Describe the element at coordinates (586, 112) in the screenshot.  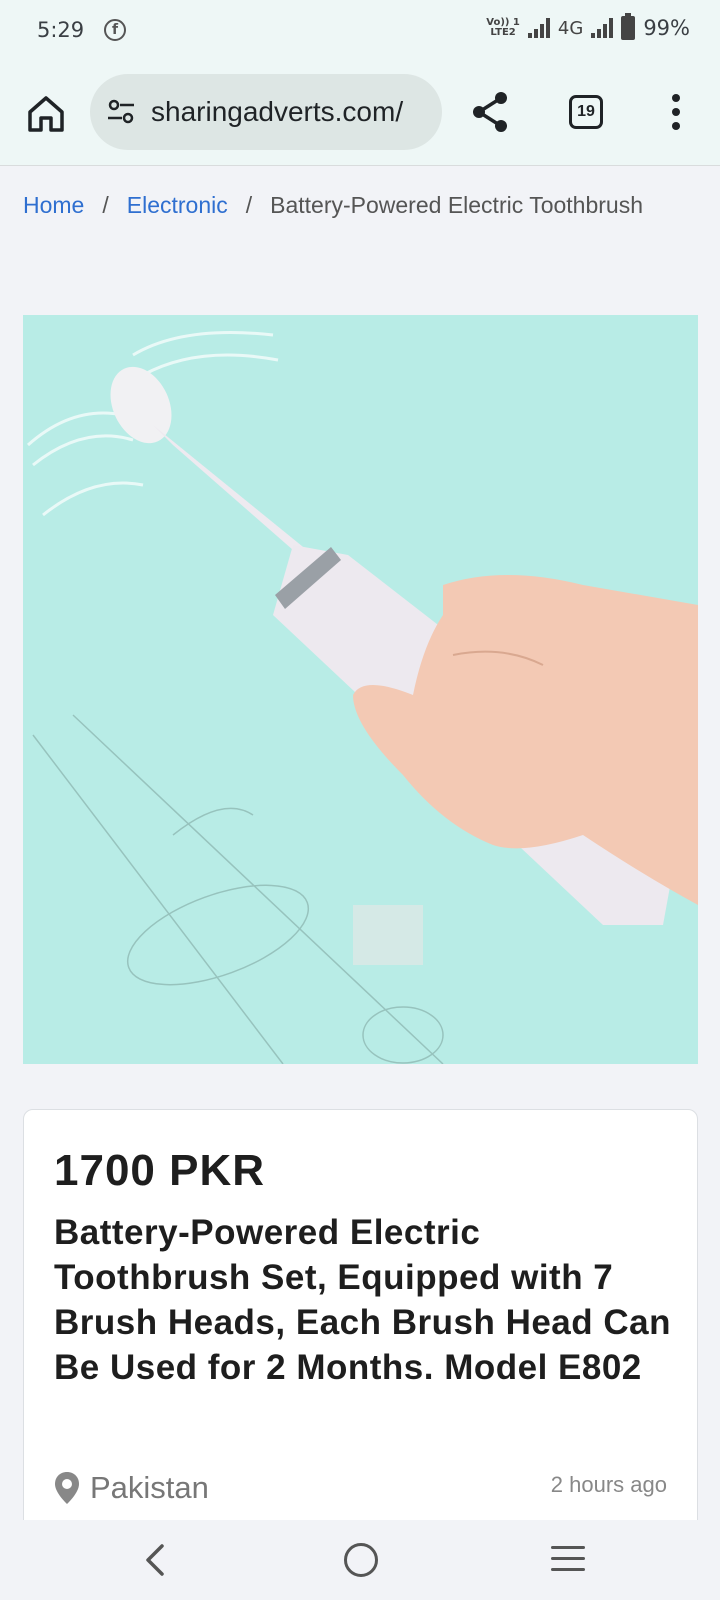
I see `tabs-icon: 19` at that location.